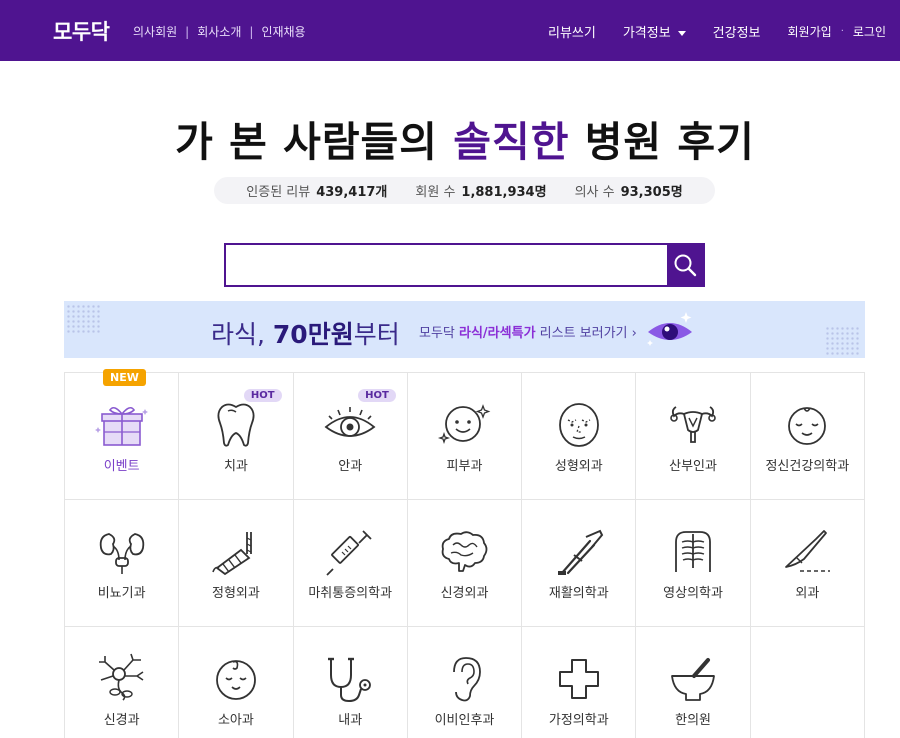  Describe the element at coordinates (350, 720) in the screenshot. I see `category-label: 내과` at that location.